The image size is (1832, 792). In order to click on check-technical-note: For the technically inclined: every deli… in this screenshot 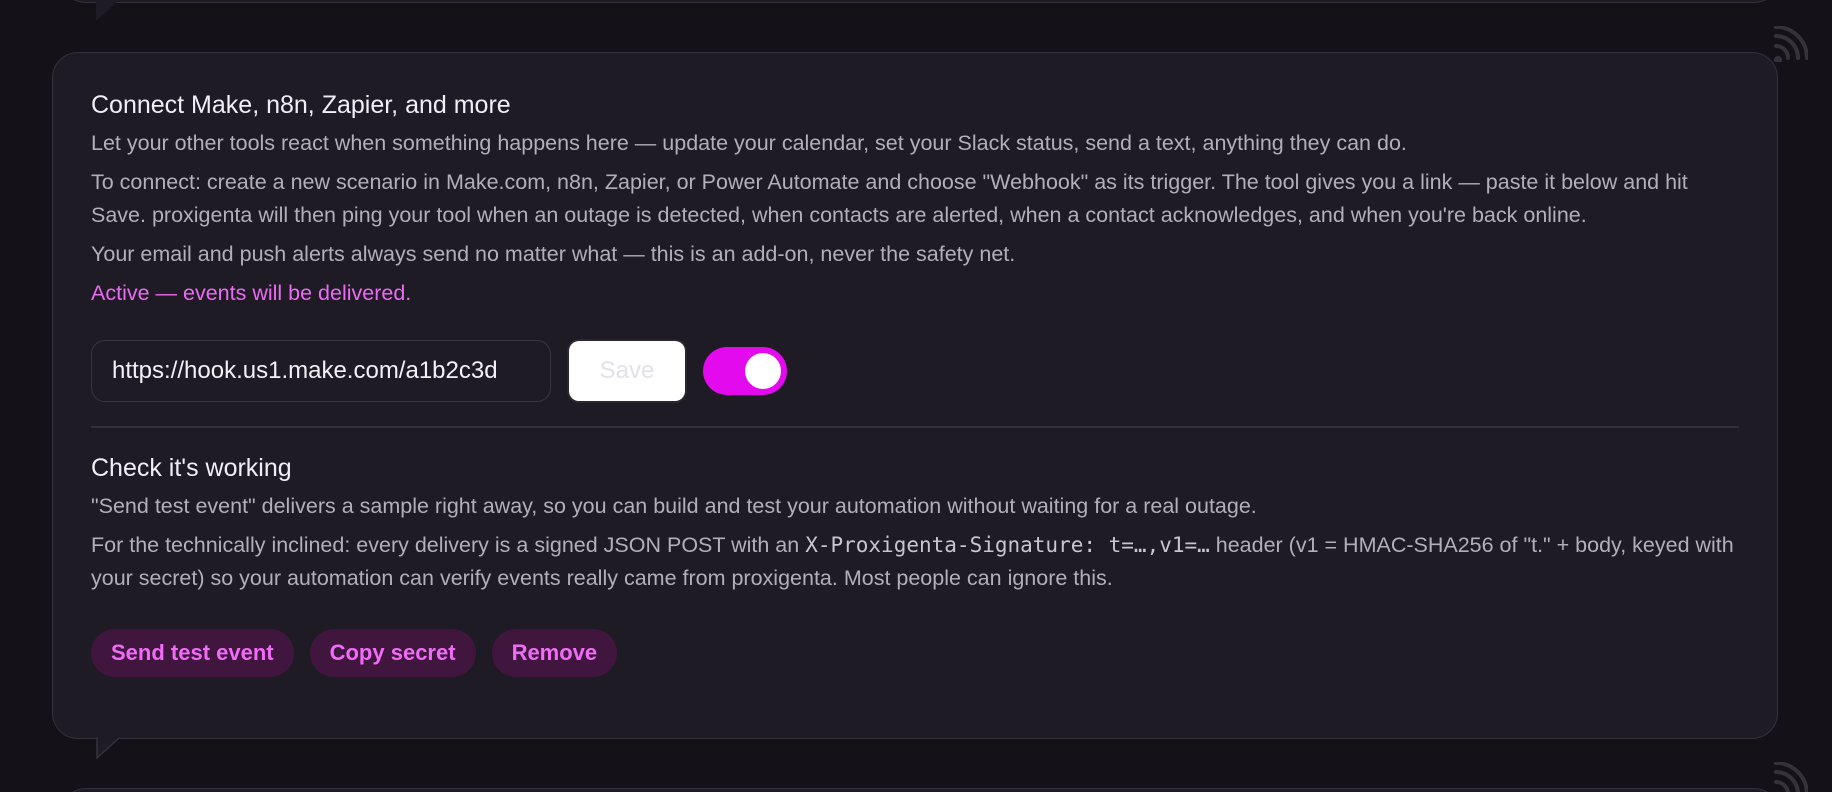, I will do `click(915, 562)`.